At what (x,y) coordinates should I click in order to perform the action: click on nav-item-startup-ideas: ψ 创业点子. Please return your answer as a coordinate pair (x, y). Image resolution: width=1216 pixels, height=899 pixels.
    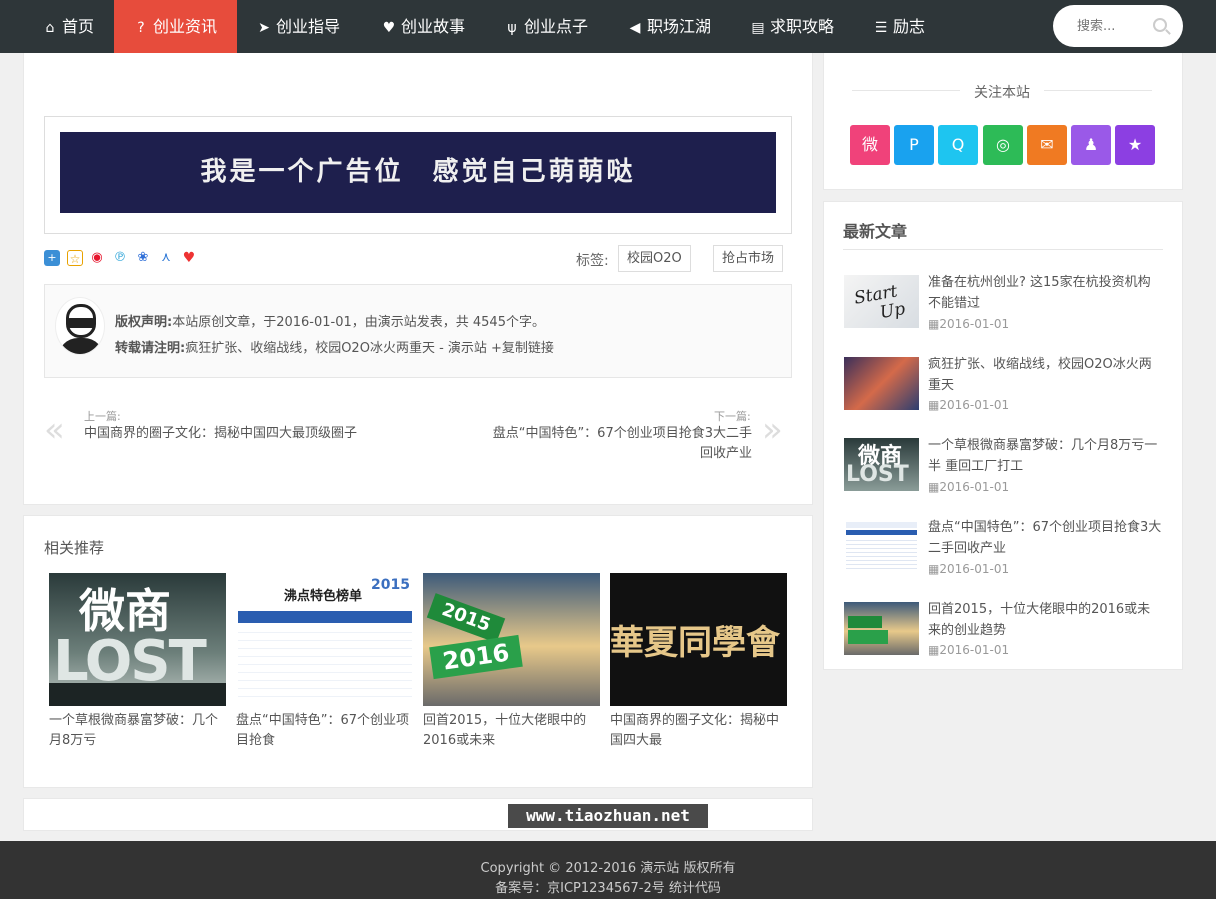
    Looking at the image, I should click on (546, 26).